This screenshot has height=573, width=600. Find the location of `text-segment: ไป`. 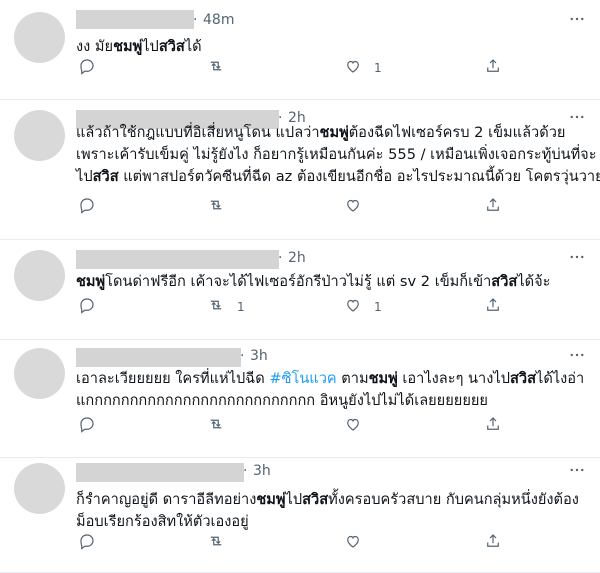

text-segment: ไป is located at coordinates (294, 499).